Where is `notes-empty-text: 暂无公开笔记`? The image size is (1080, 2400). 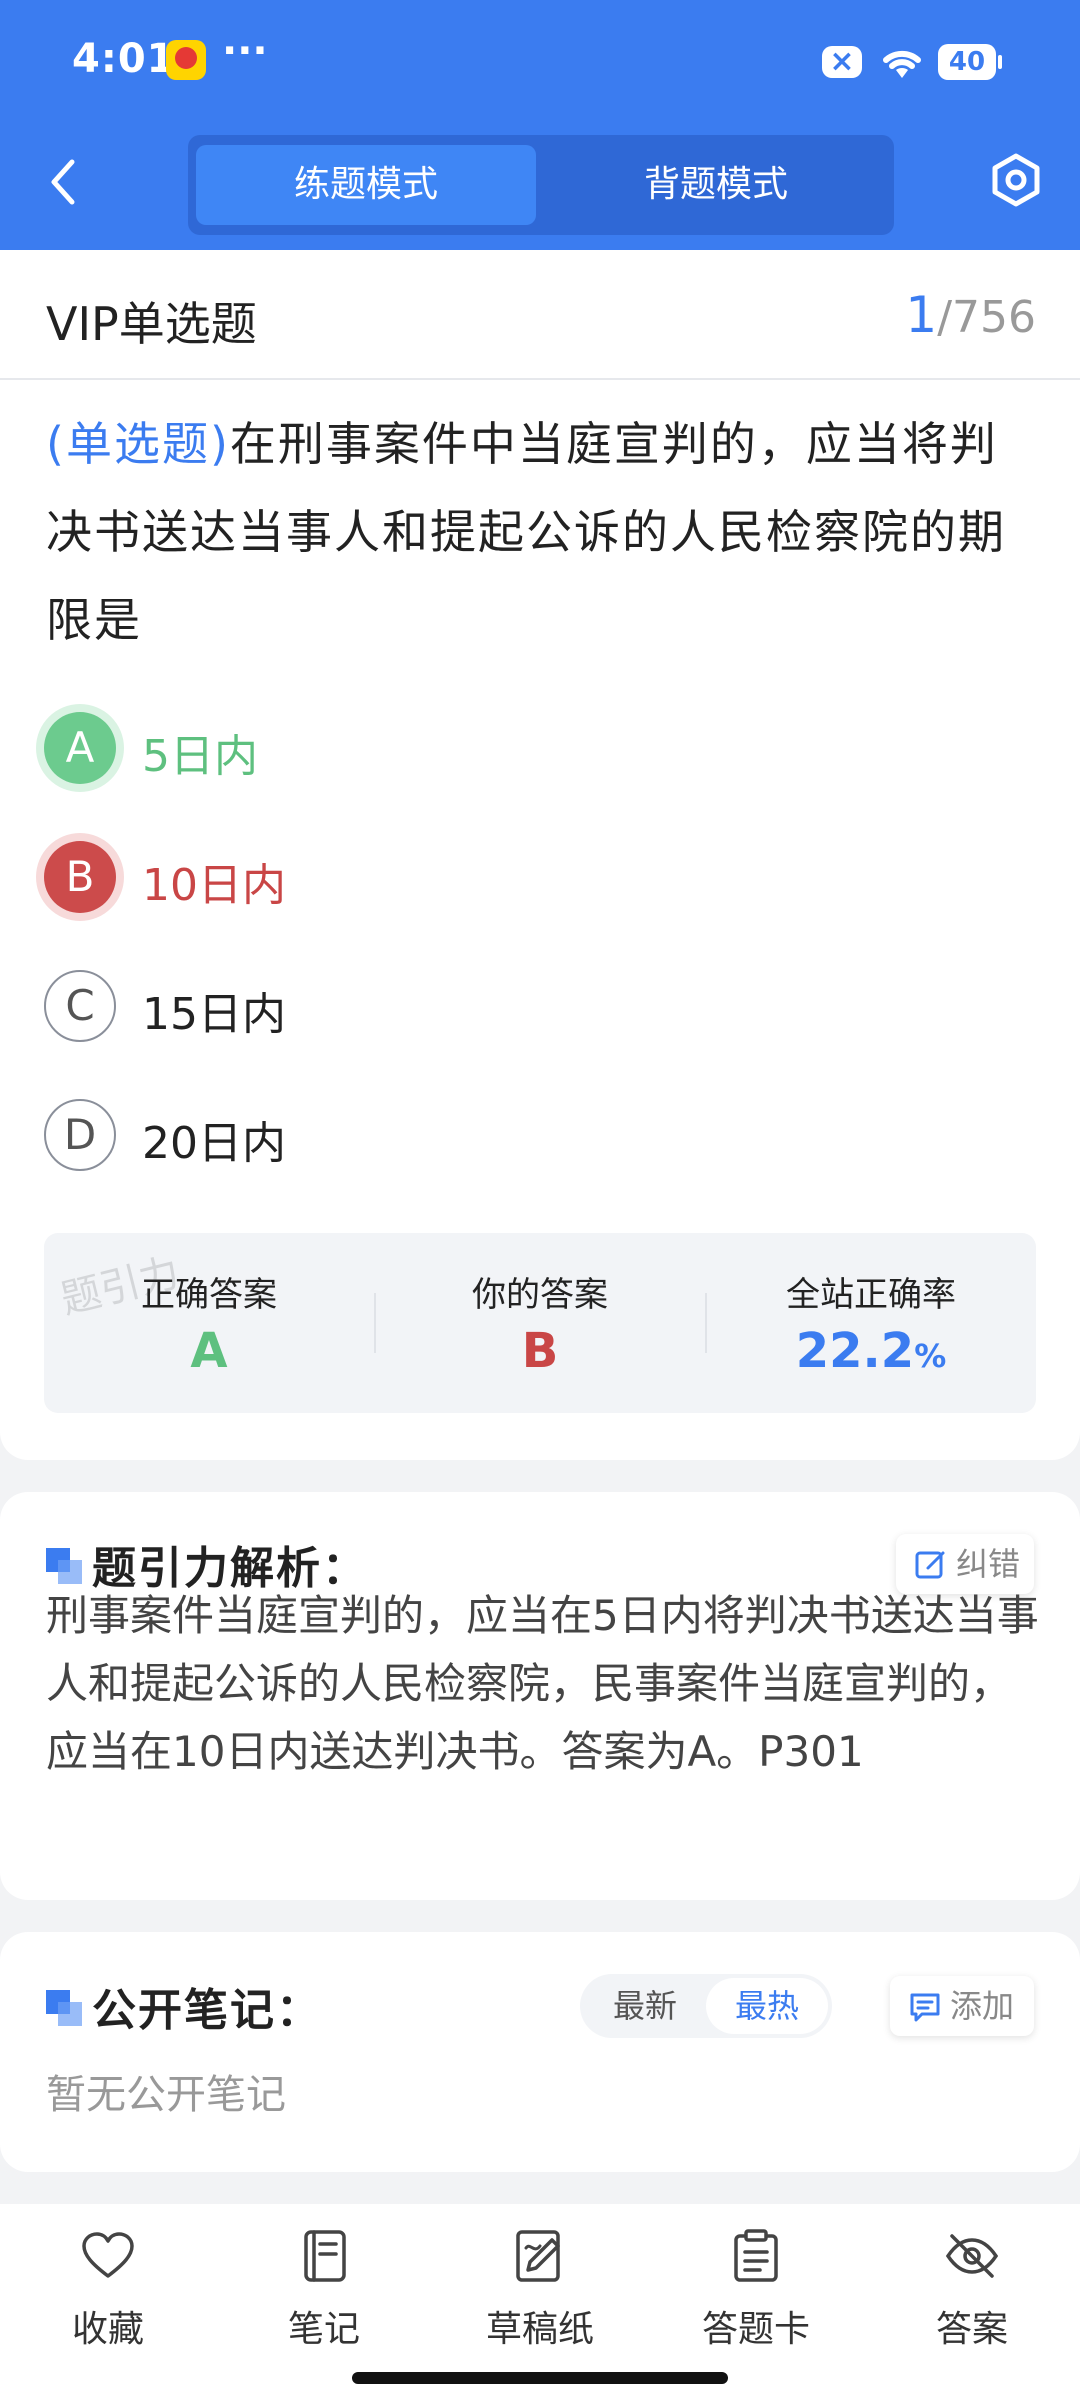 notes-empty-text: 暂无公开笔记 is located at coordinates (166, 2095).